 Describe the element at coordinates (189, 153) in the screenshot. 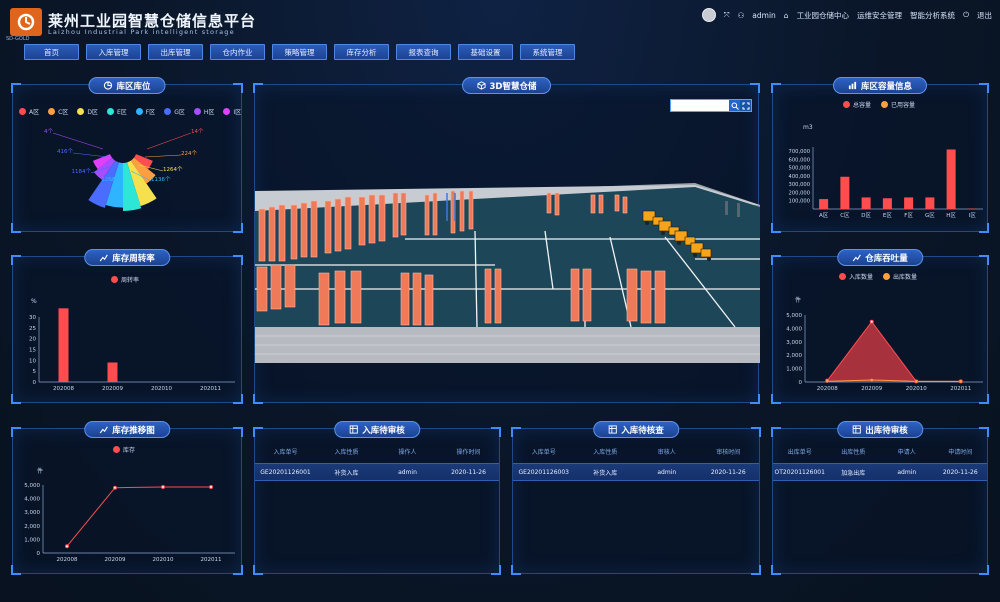

I see `pie-label: 224个` at that location.